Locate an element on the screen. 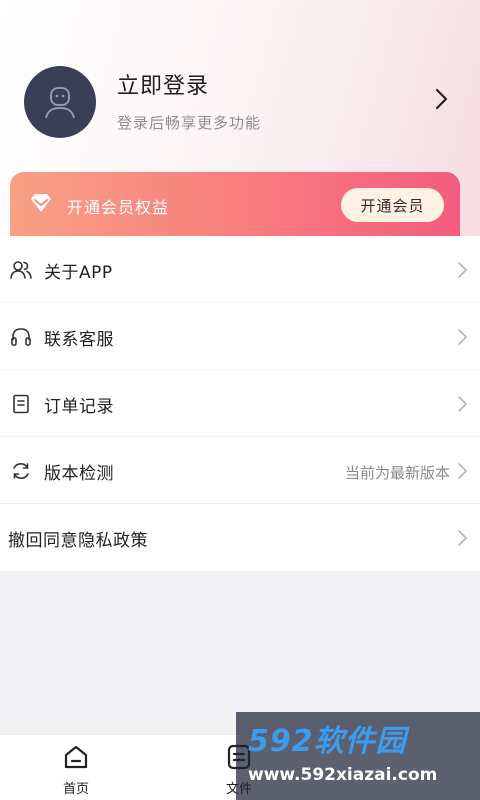 Image resolution: width=480 pixels, height=800 pixels. menu-item-contact-support: 联系客服 is located at coordinates (240, 336).